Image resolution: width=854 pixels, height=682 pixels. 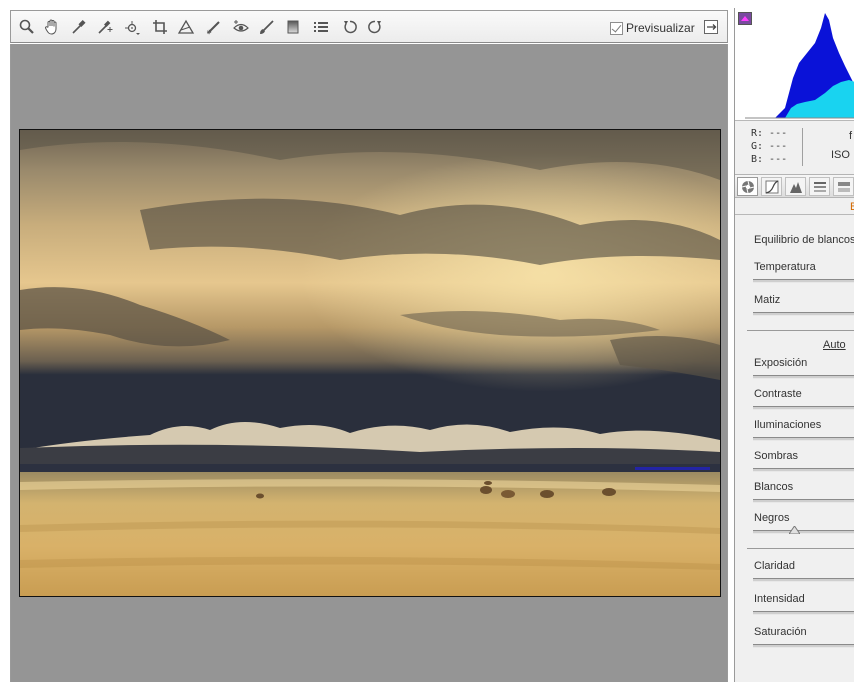 What do you see at coordinates (769, 159) in the screenshot?
I see `blue-readout: B: ---` at bounding box center [769, 159].